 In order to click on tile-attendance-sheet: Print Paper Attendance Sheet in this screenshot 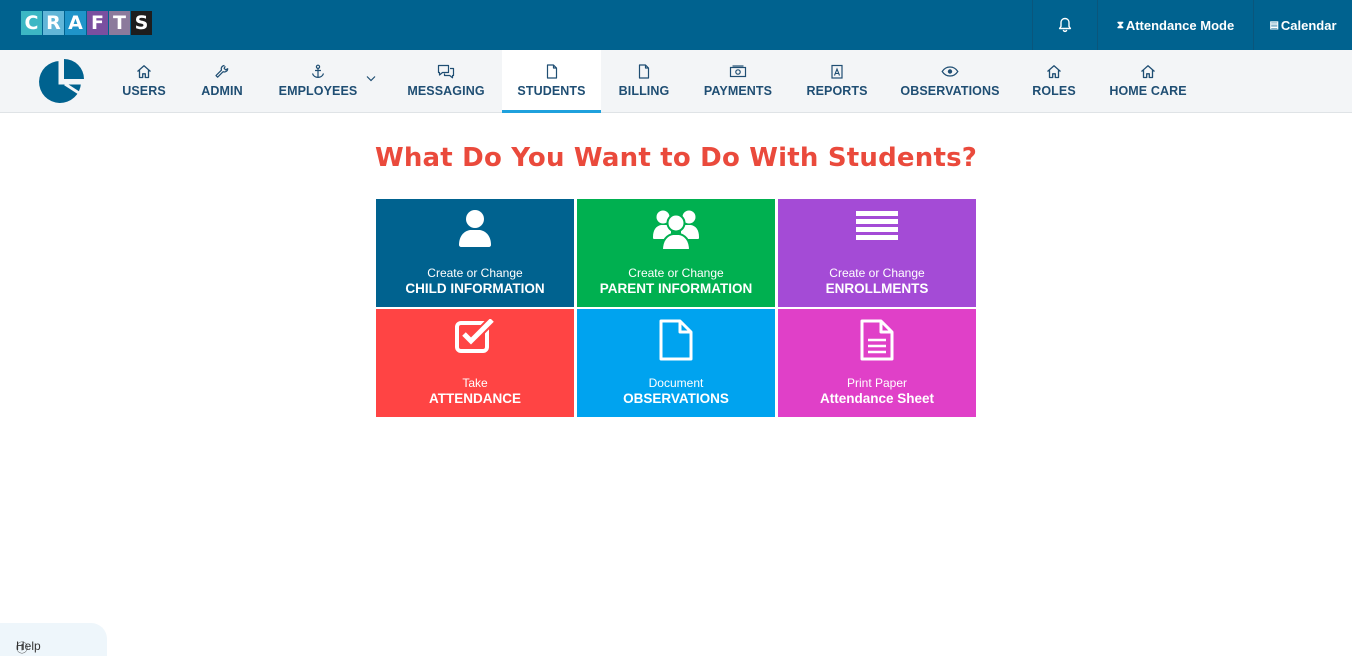, I will do `click(877, 363)`.